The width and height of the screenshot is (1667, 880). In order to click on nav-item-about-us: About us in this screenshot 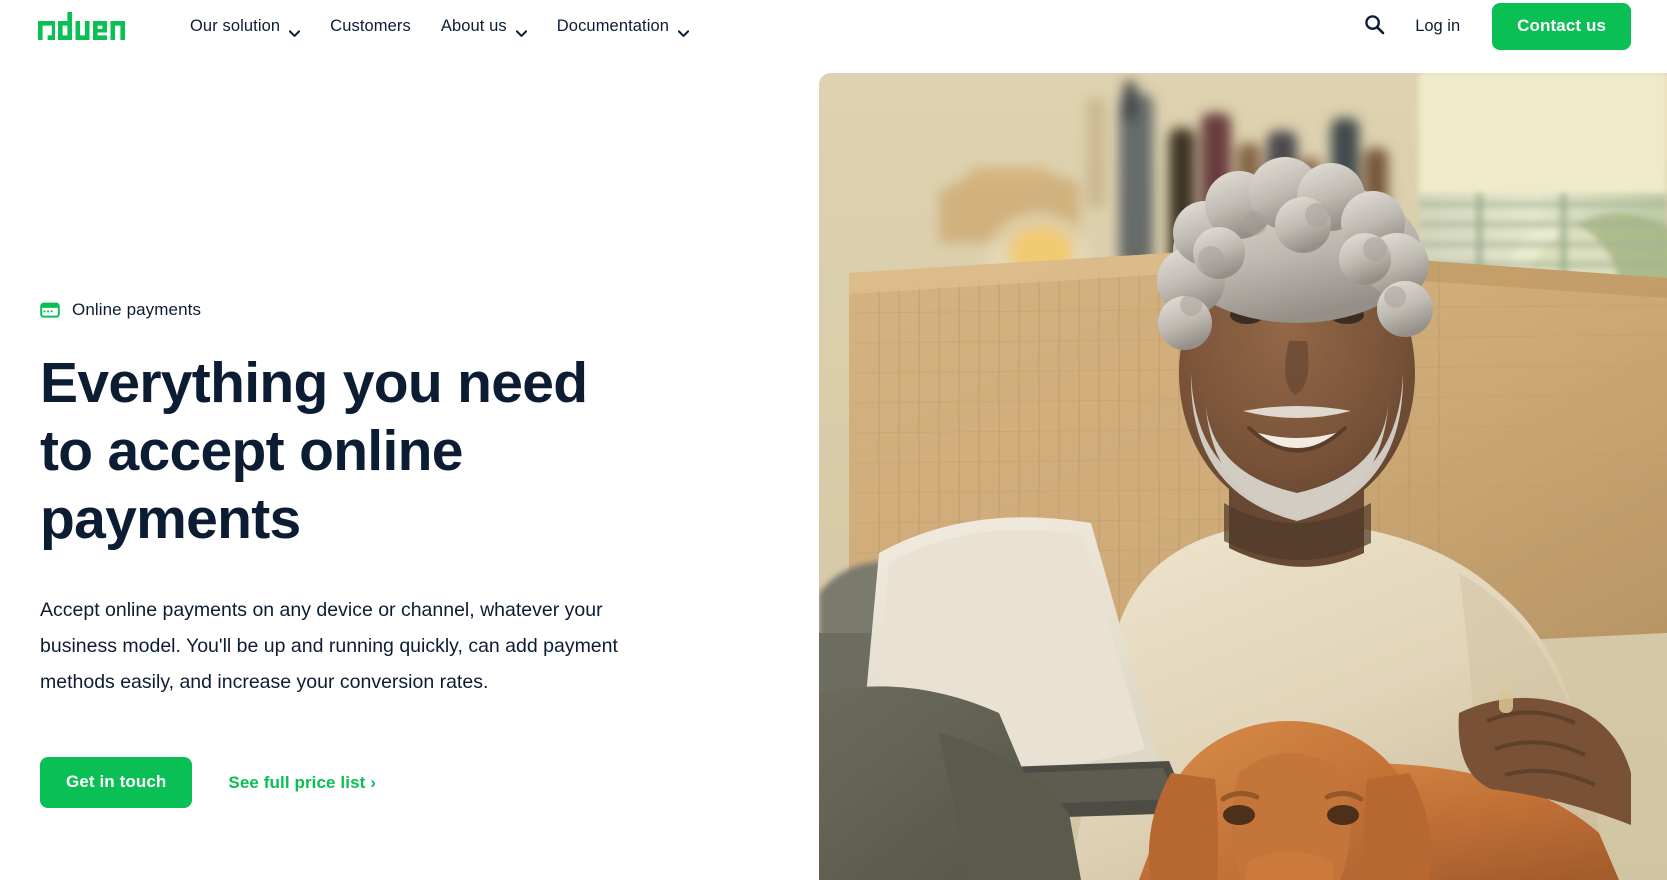, I will do `click(483, 27)`.